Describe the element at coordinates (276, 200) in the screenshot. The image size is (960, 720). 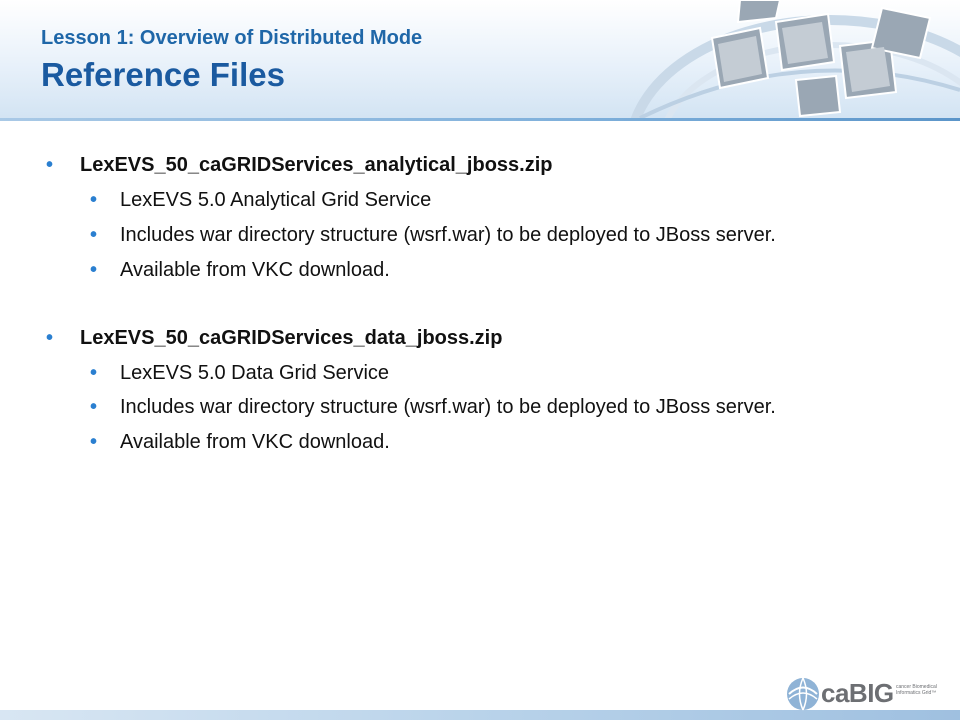
I see `list-item-text: LexEVS 5.0 Analytical Grid Service` at that location.